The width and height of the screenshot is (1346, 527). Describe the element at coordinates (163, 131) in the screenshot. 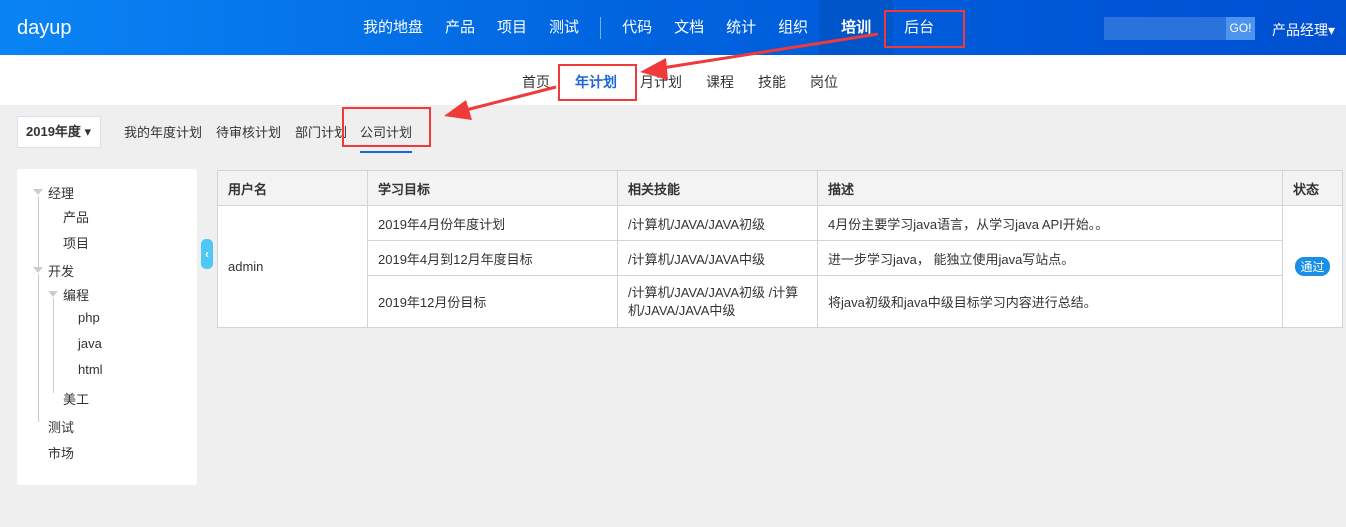

I see `tab-my-plan: 我的年度计划` at that location.